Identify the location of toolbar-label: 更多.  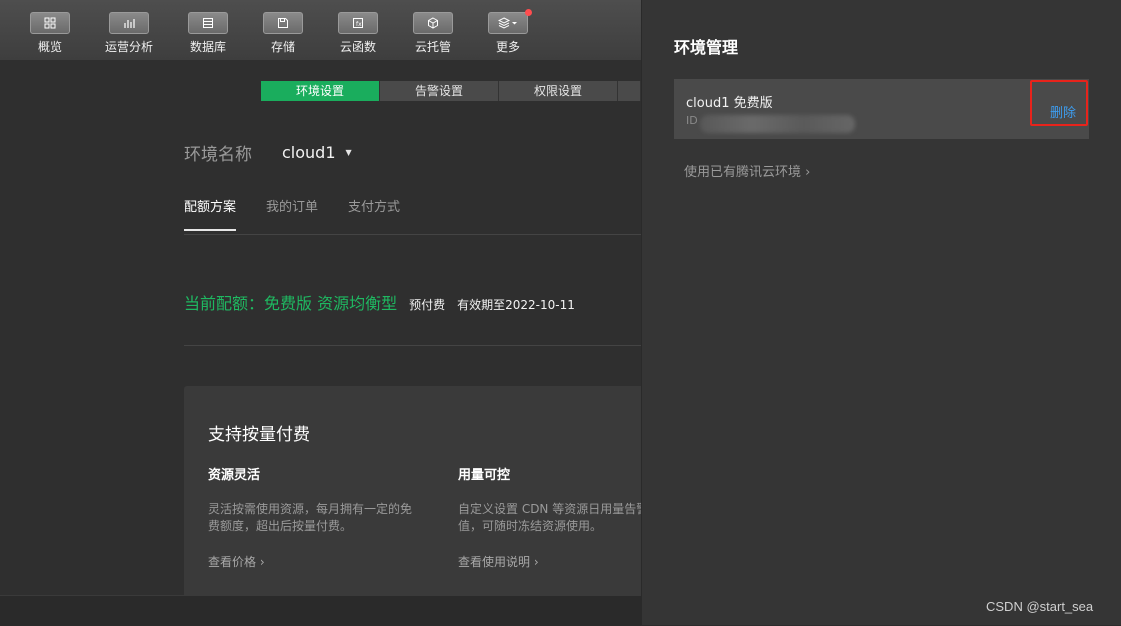
(507, 47).